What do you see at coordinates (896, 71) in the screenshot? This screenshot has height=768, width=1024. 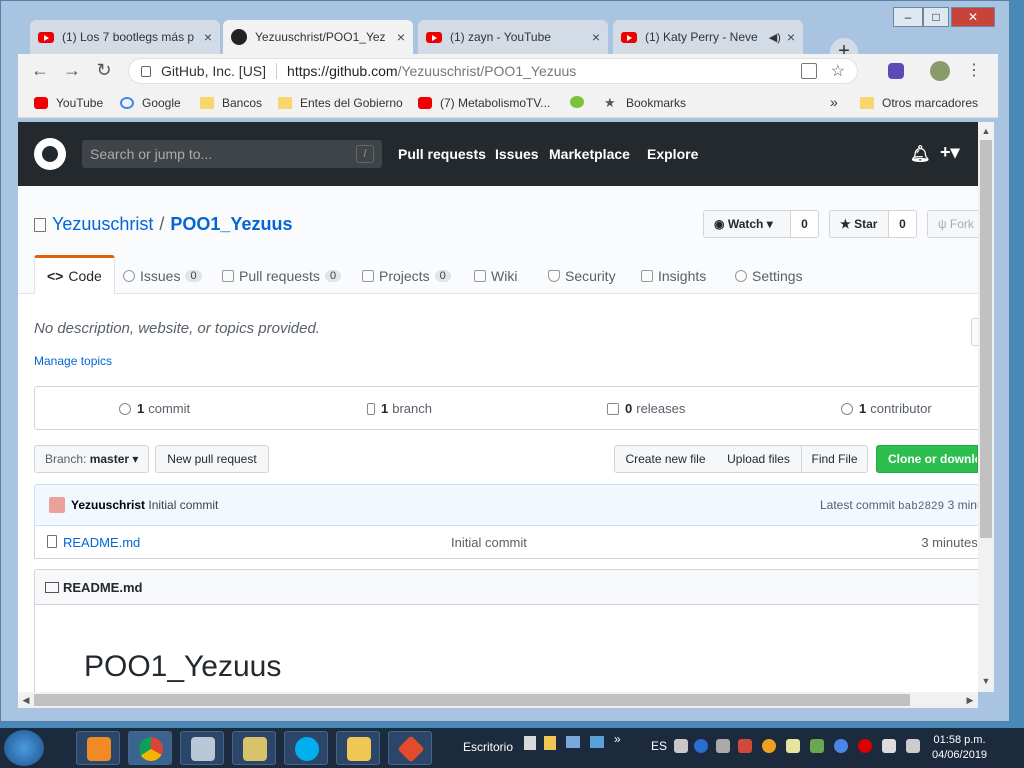 I see `extension-icon` at bounding box center [896, 71].